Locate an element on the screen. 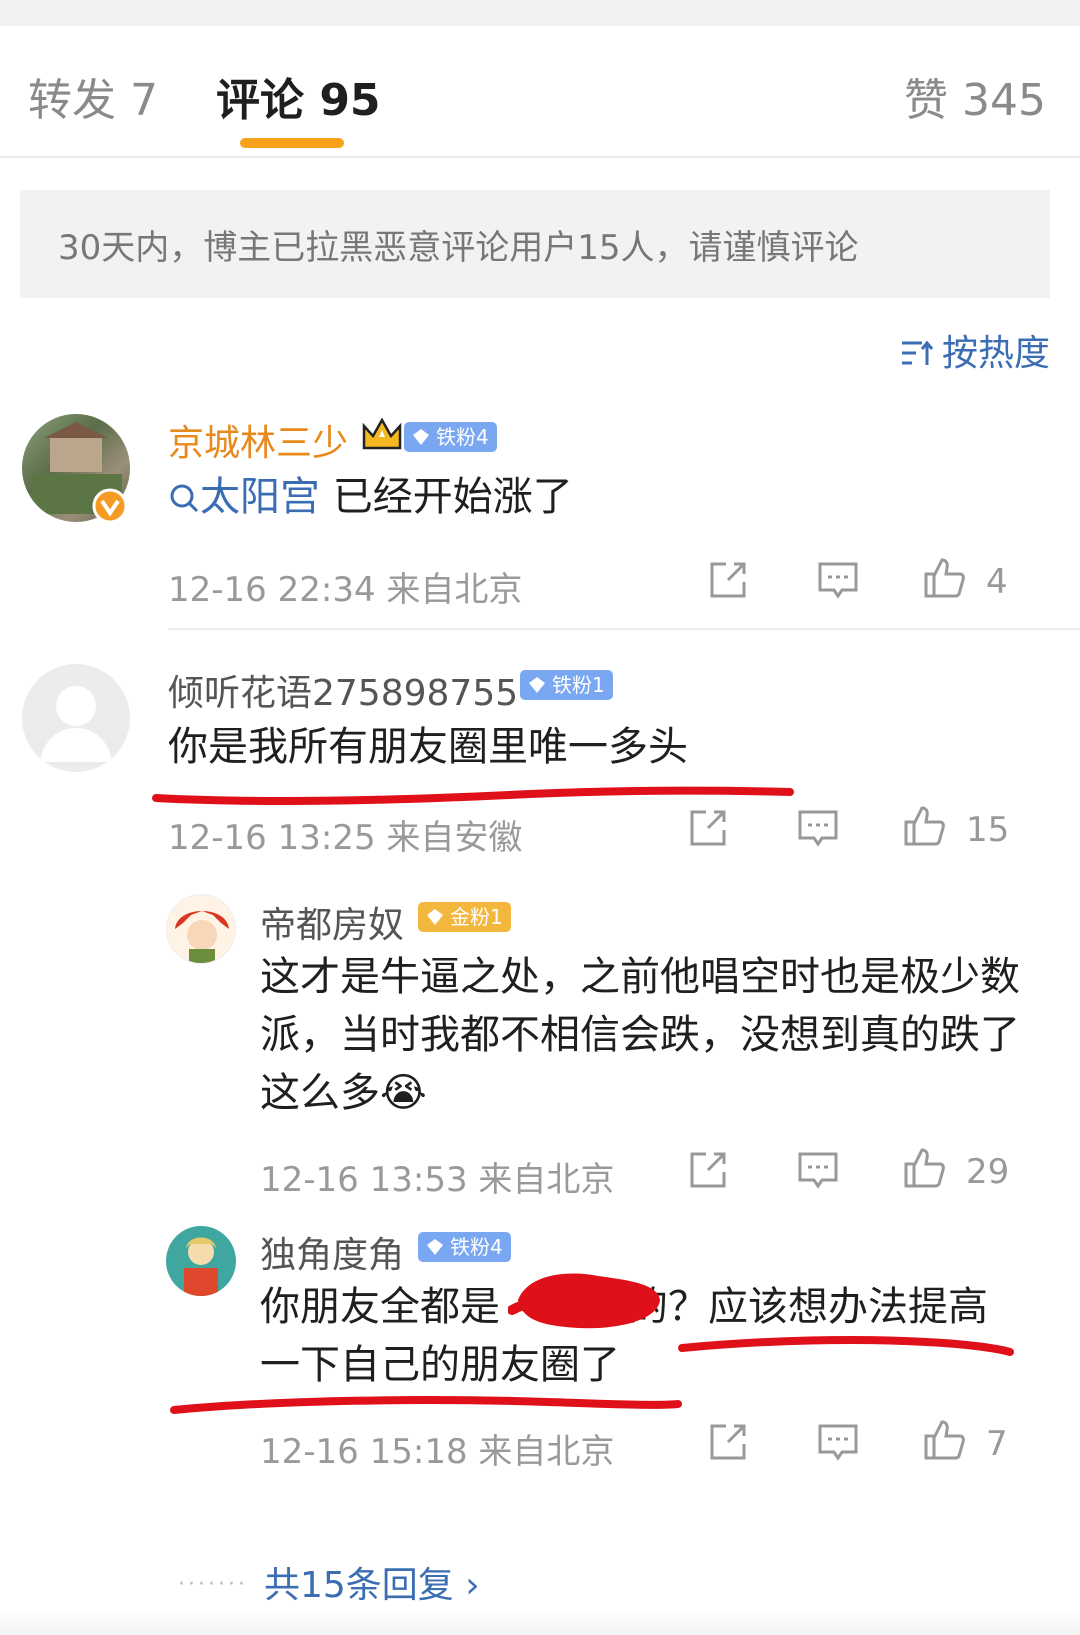 The image size is (1080, 1635). active-tab-indicator is located at coordinates (292, 143).